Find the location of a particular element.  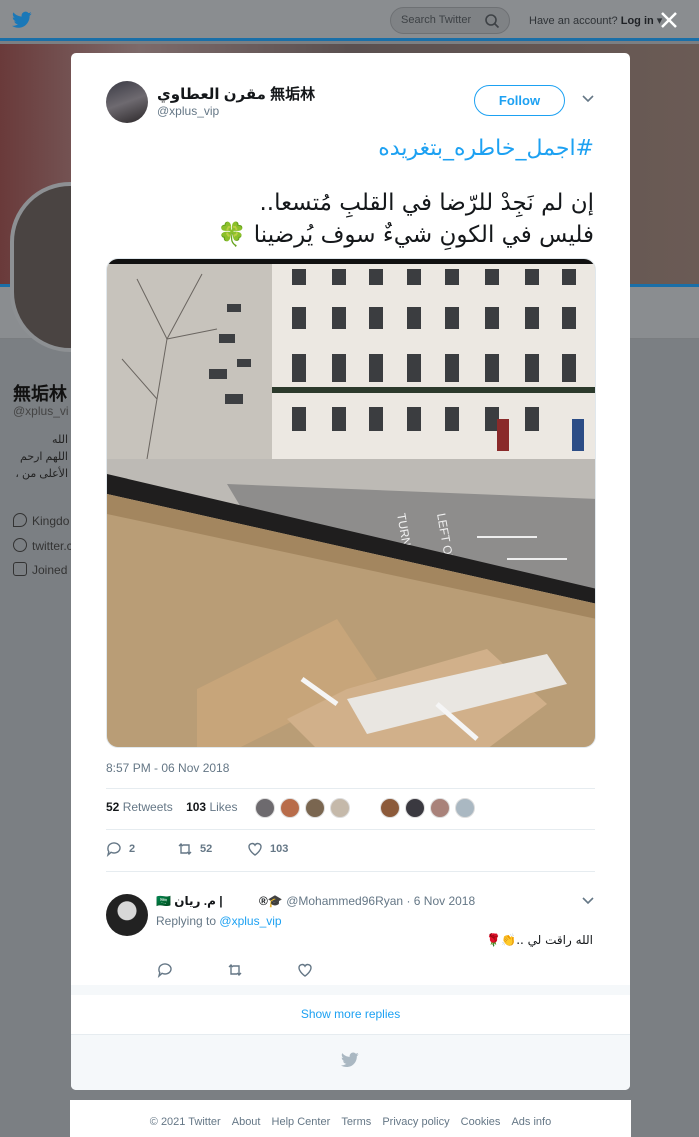

search-input: Search Twitter is located at coordinates (450, 20).